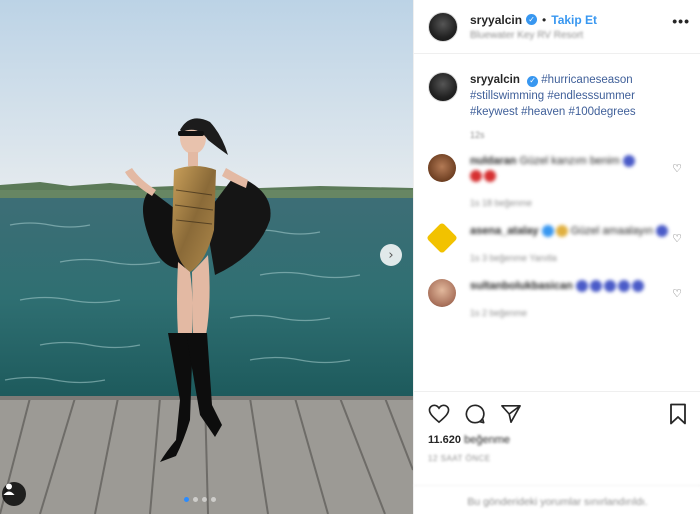 This screenshot has height=514, width=700. I want to click on chevron-right-icon: ›, so click(391, 255).